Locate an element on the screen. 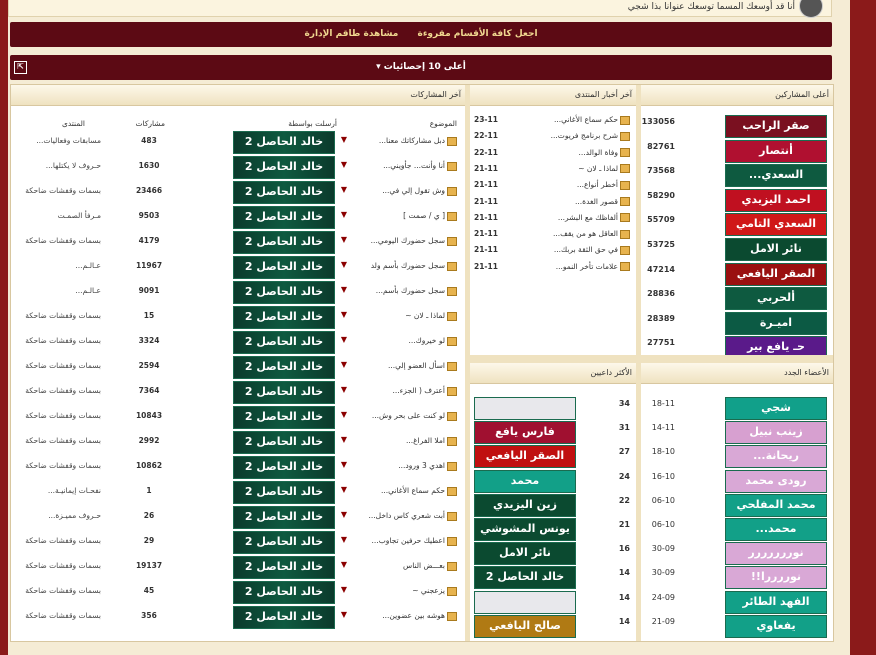 The width and height of the screenshot is (876, 655). topic-title: سجل حضورك بأسم ولد is located at coordinates (408, 265).